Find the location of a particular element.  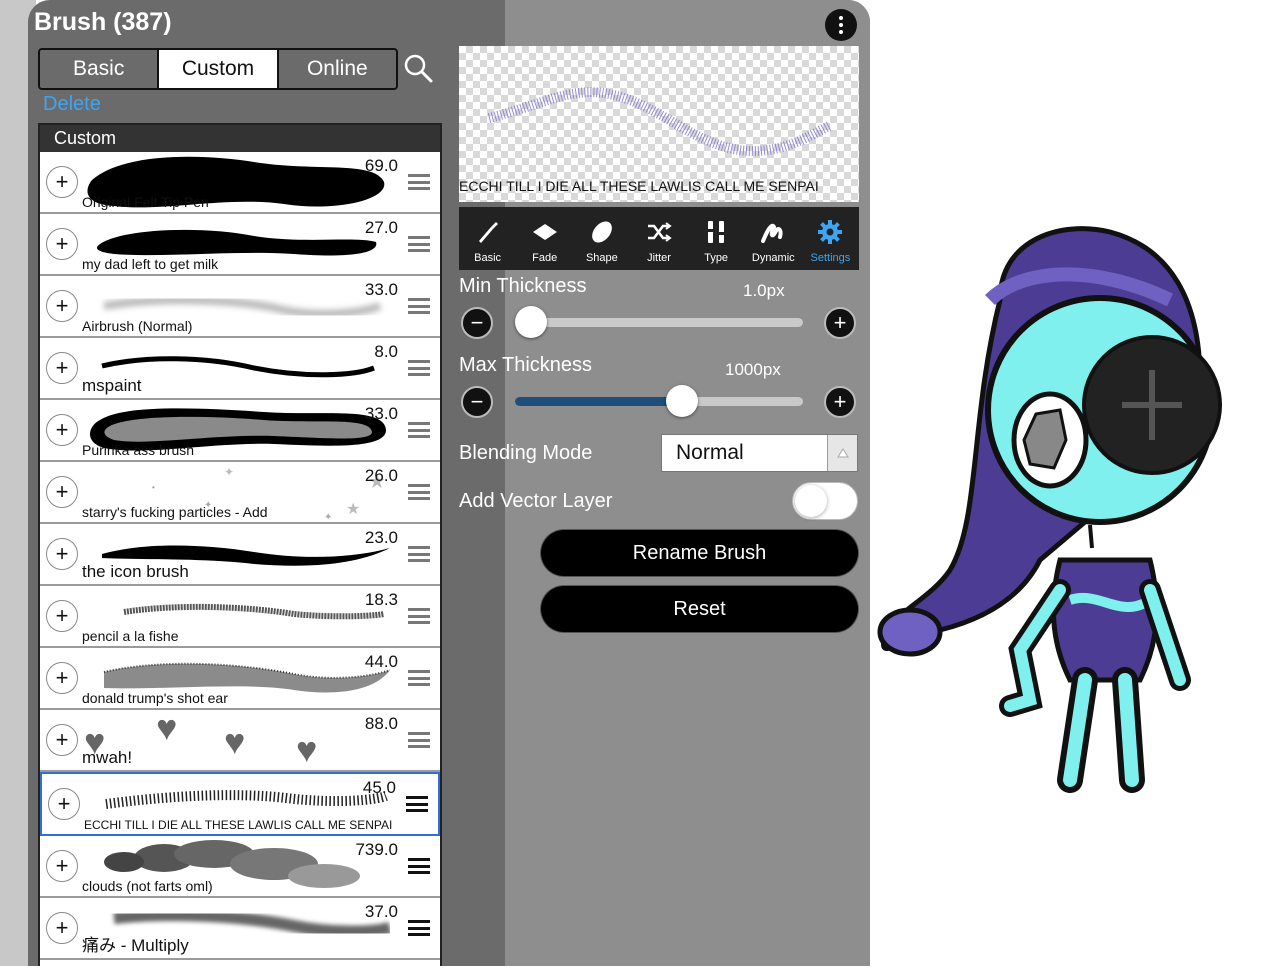

blending-mode-select: Normal is located at coordinates (759, 453).